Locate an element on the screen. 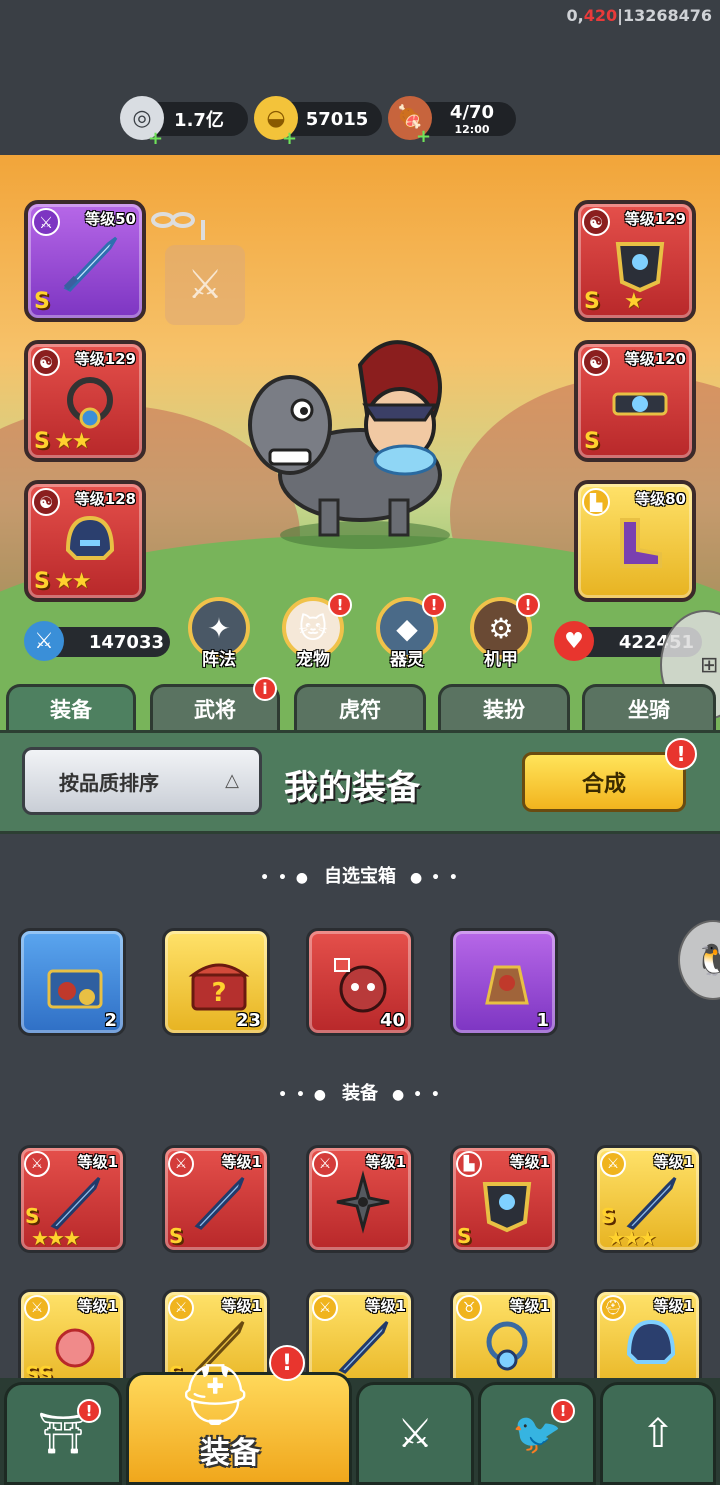 The image size is (720, 1485). sword-icon is located at coordinates (651, 1203).